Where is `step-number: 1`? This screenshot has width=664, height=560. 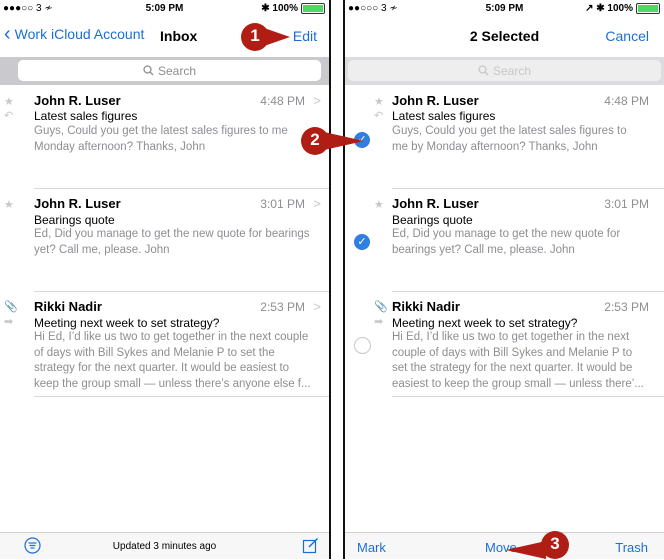 step-number: 1 is located at coordinates (255, 35).